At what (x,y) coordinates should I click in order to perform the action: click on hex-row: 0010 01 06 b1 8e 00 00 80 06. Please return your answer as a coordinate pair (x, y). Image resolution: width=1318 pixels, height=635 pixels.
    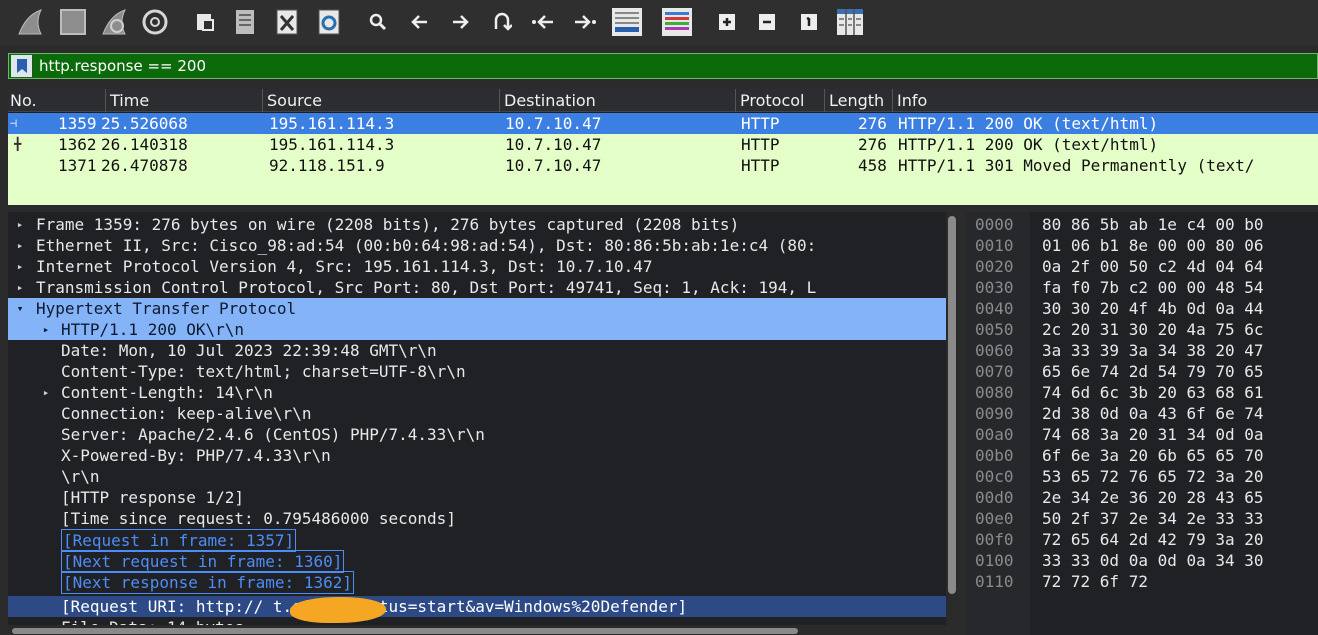
    Looking at the image, I should click on (1142, 245).